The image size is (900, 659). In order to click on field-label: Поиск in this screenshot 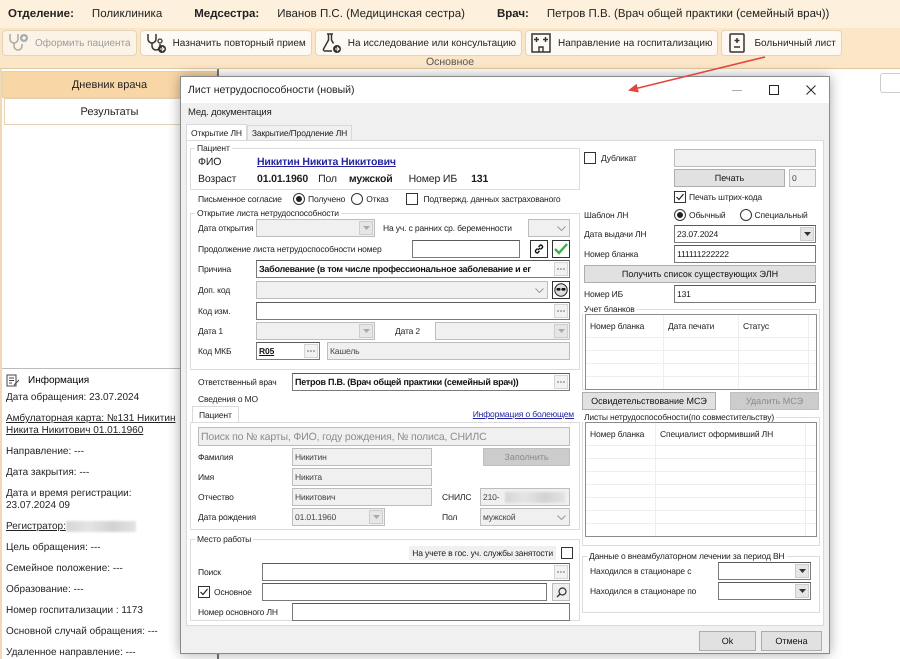, I will do `click(209, 572)`.